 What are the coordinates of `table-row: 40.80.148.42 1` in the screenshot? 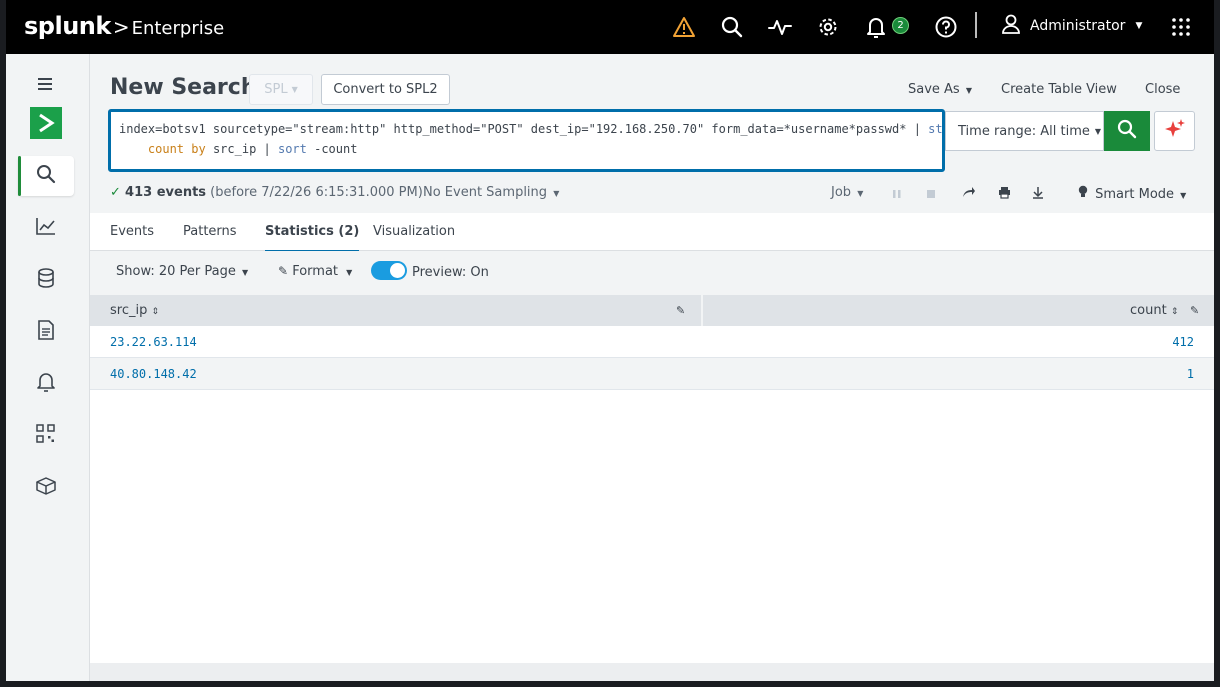 It's located at (652, 374).